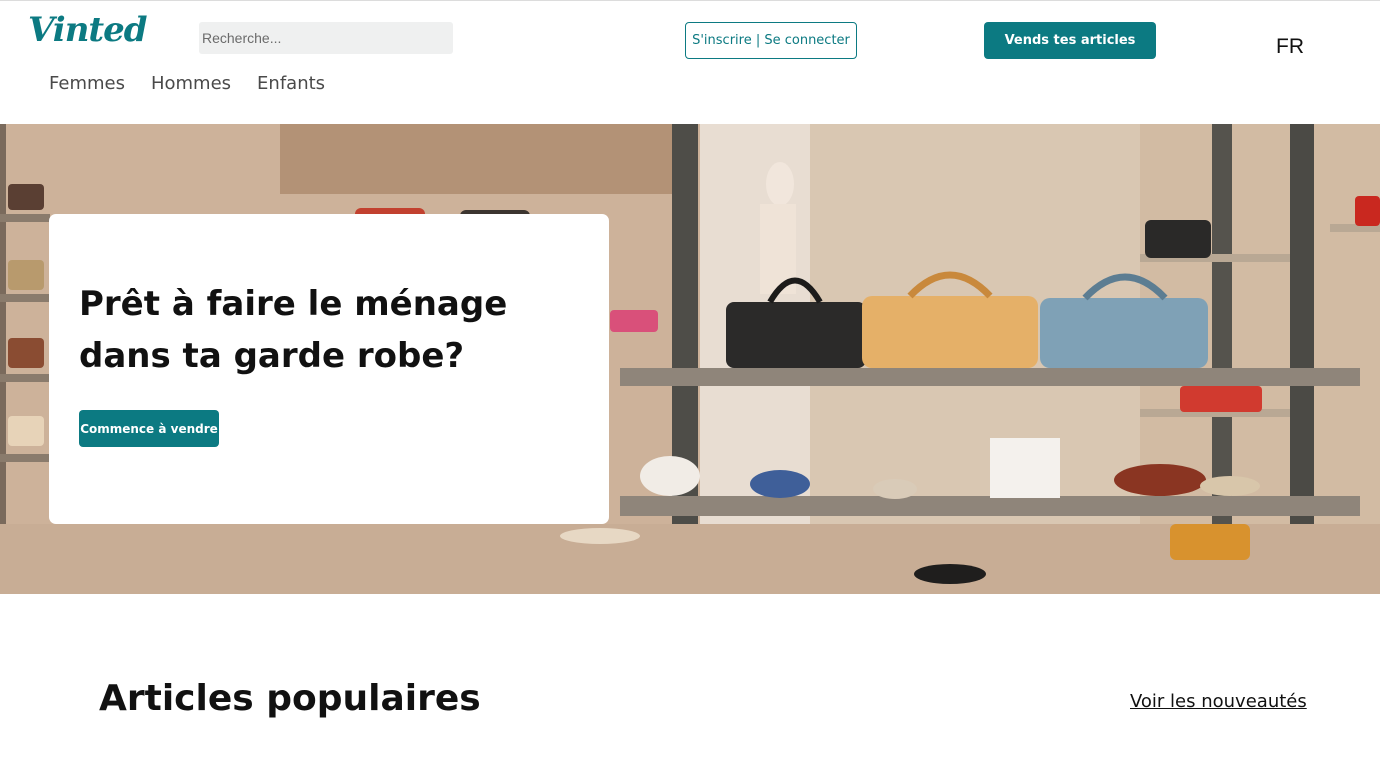  What do you see at coordinates (191, 83) in the screenshot?
I see `nav-item-hommes: Hommes` at bounding box center [191, 83].